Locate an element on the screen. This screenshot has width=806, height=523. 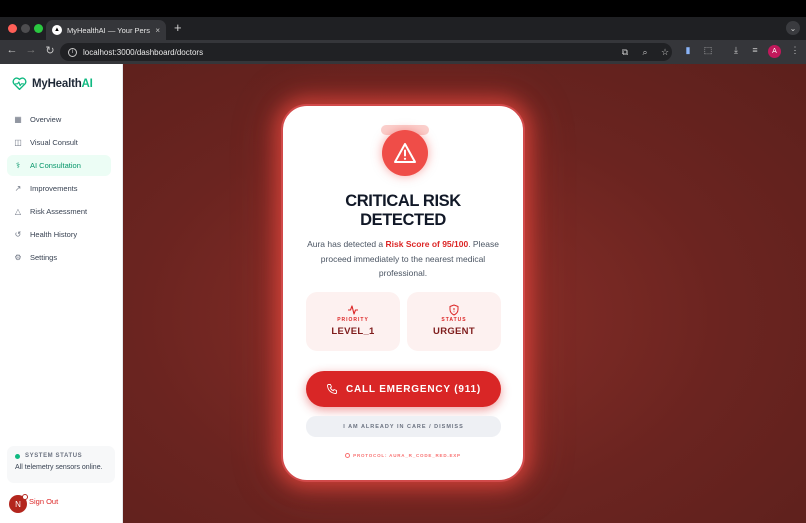
system-status-header: SYSTEM STATUS is located at coordinates (61, 456).